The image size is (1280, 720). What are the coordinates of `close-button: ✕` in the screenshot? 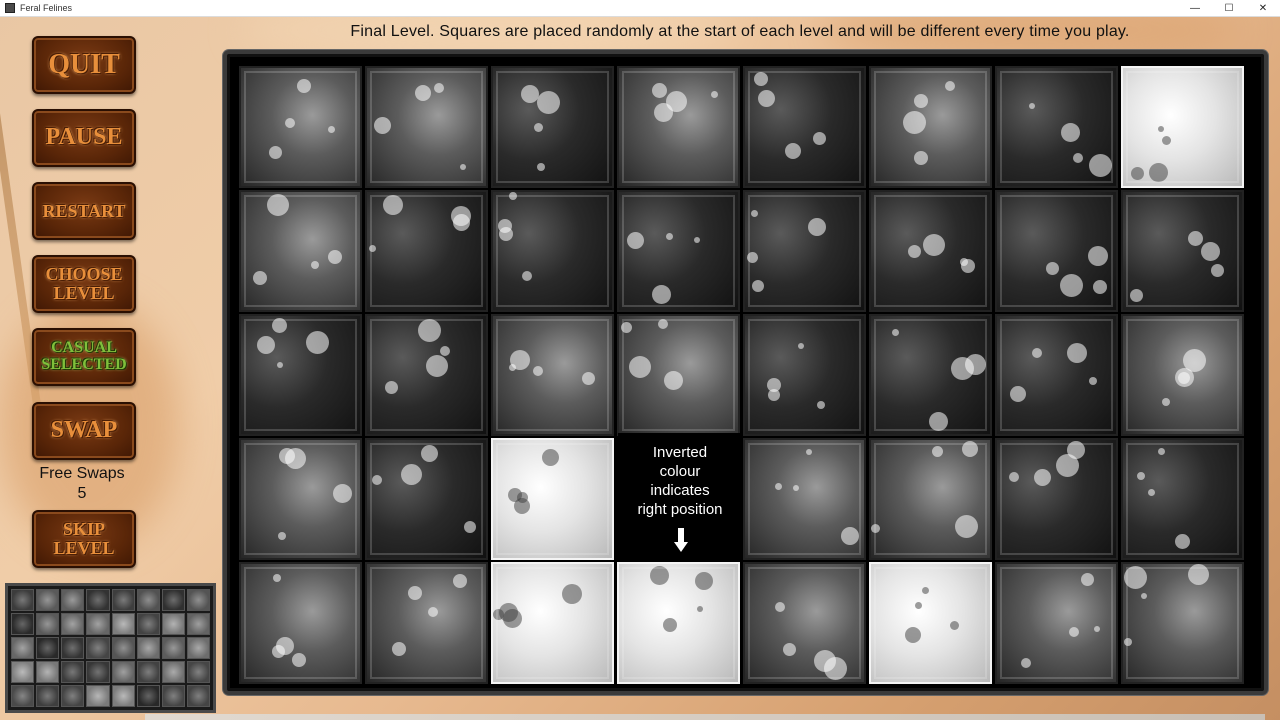 It's located at (1263, 8).